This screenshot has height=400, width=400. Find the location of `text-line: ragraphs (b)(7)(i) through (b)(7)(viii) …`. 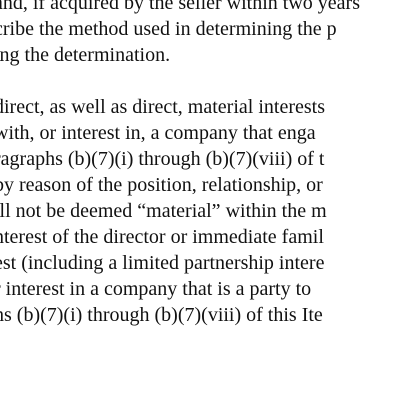

text-line: ragraphs (b)(7)(i) through (b)(7)(viii) … is located at coordinates (162, 159).